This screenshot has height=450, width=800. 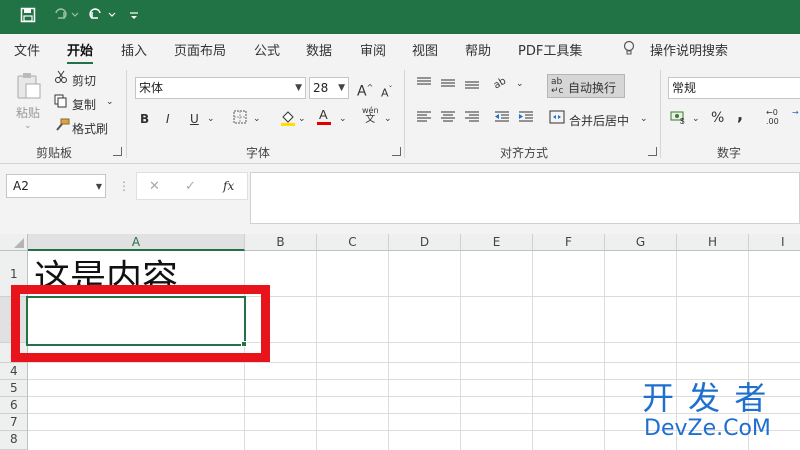 I want to click on align-top-icon, so click(x=424, y=85).